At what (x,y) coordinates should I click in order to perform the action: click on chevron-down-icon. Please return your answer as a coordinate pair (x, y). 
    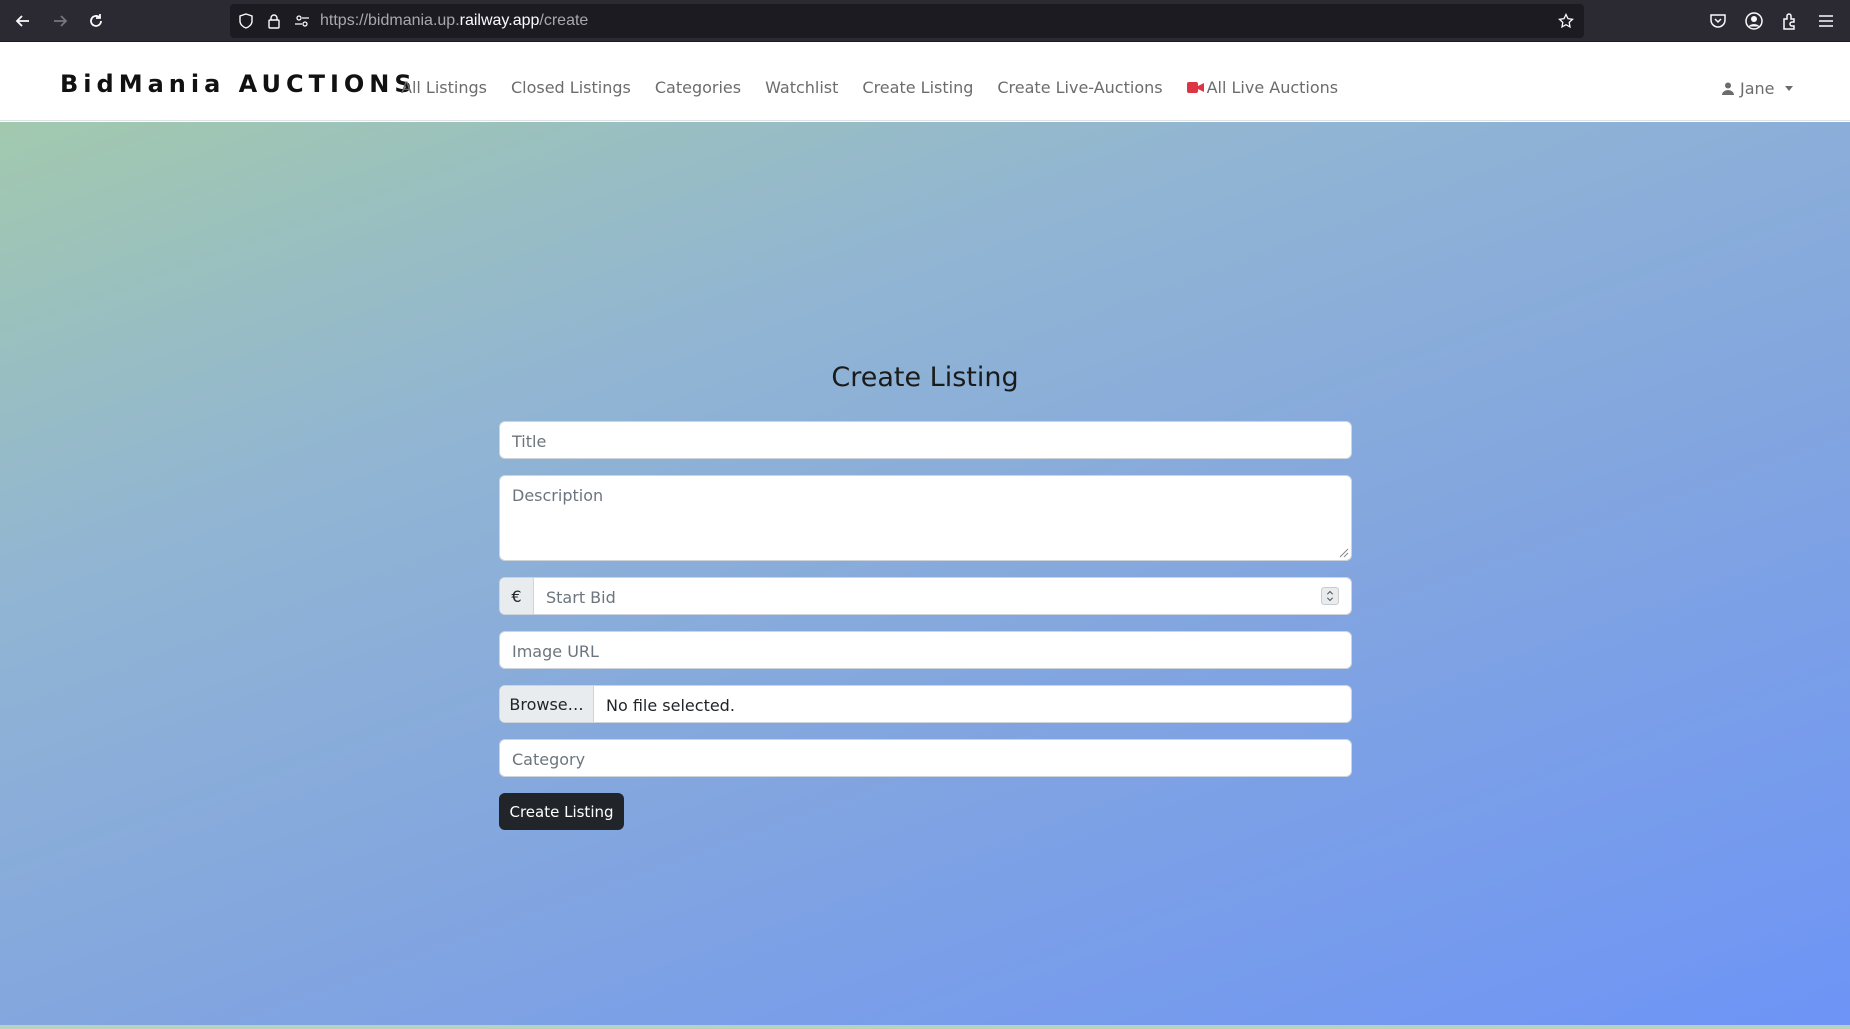
    Looking at the image, I should click on (1788, 88).